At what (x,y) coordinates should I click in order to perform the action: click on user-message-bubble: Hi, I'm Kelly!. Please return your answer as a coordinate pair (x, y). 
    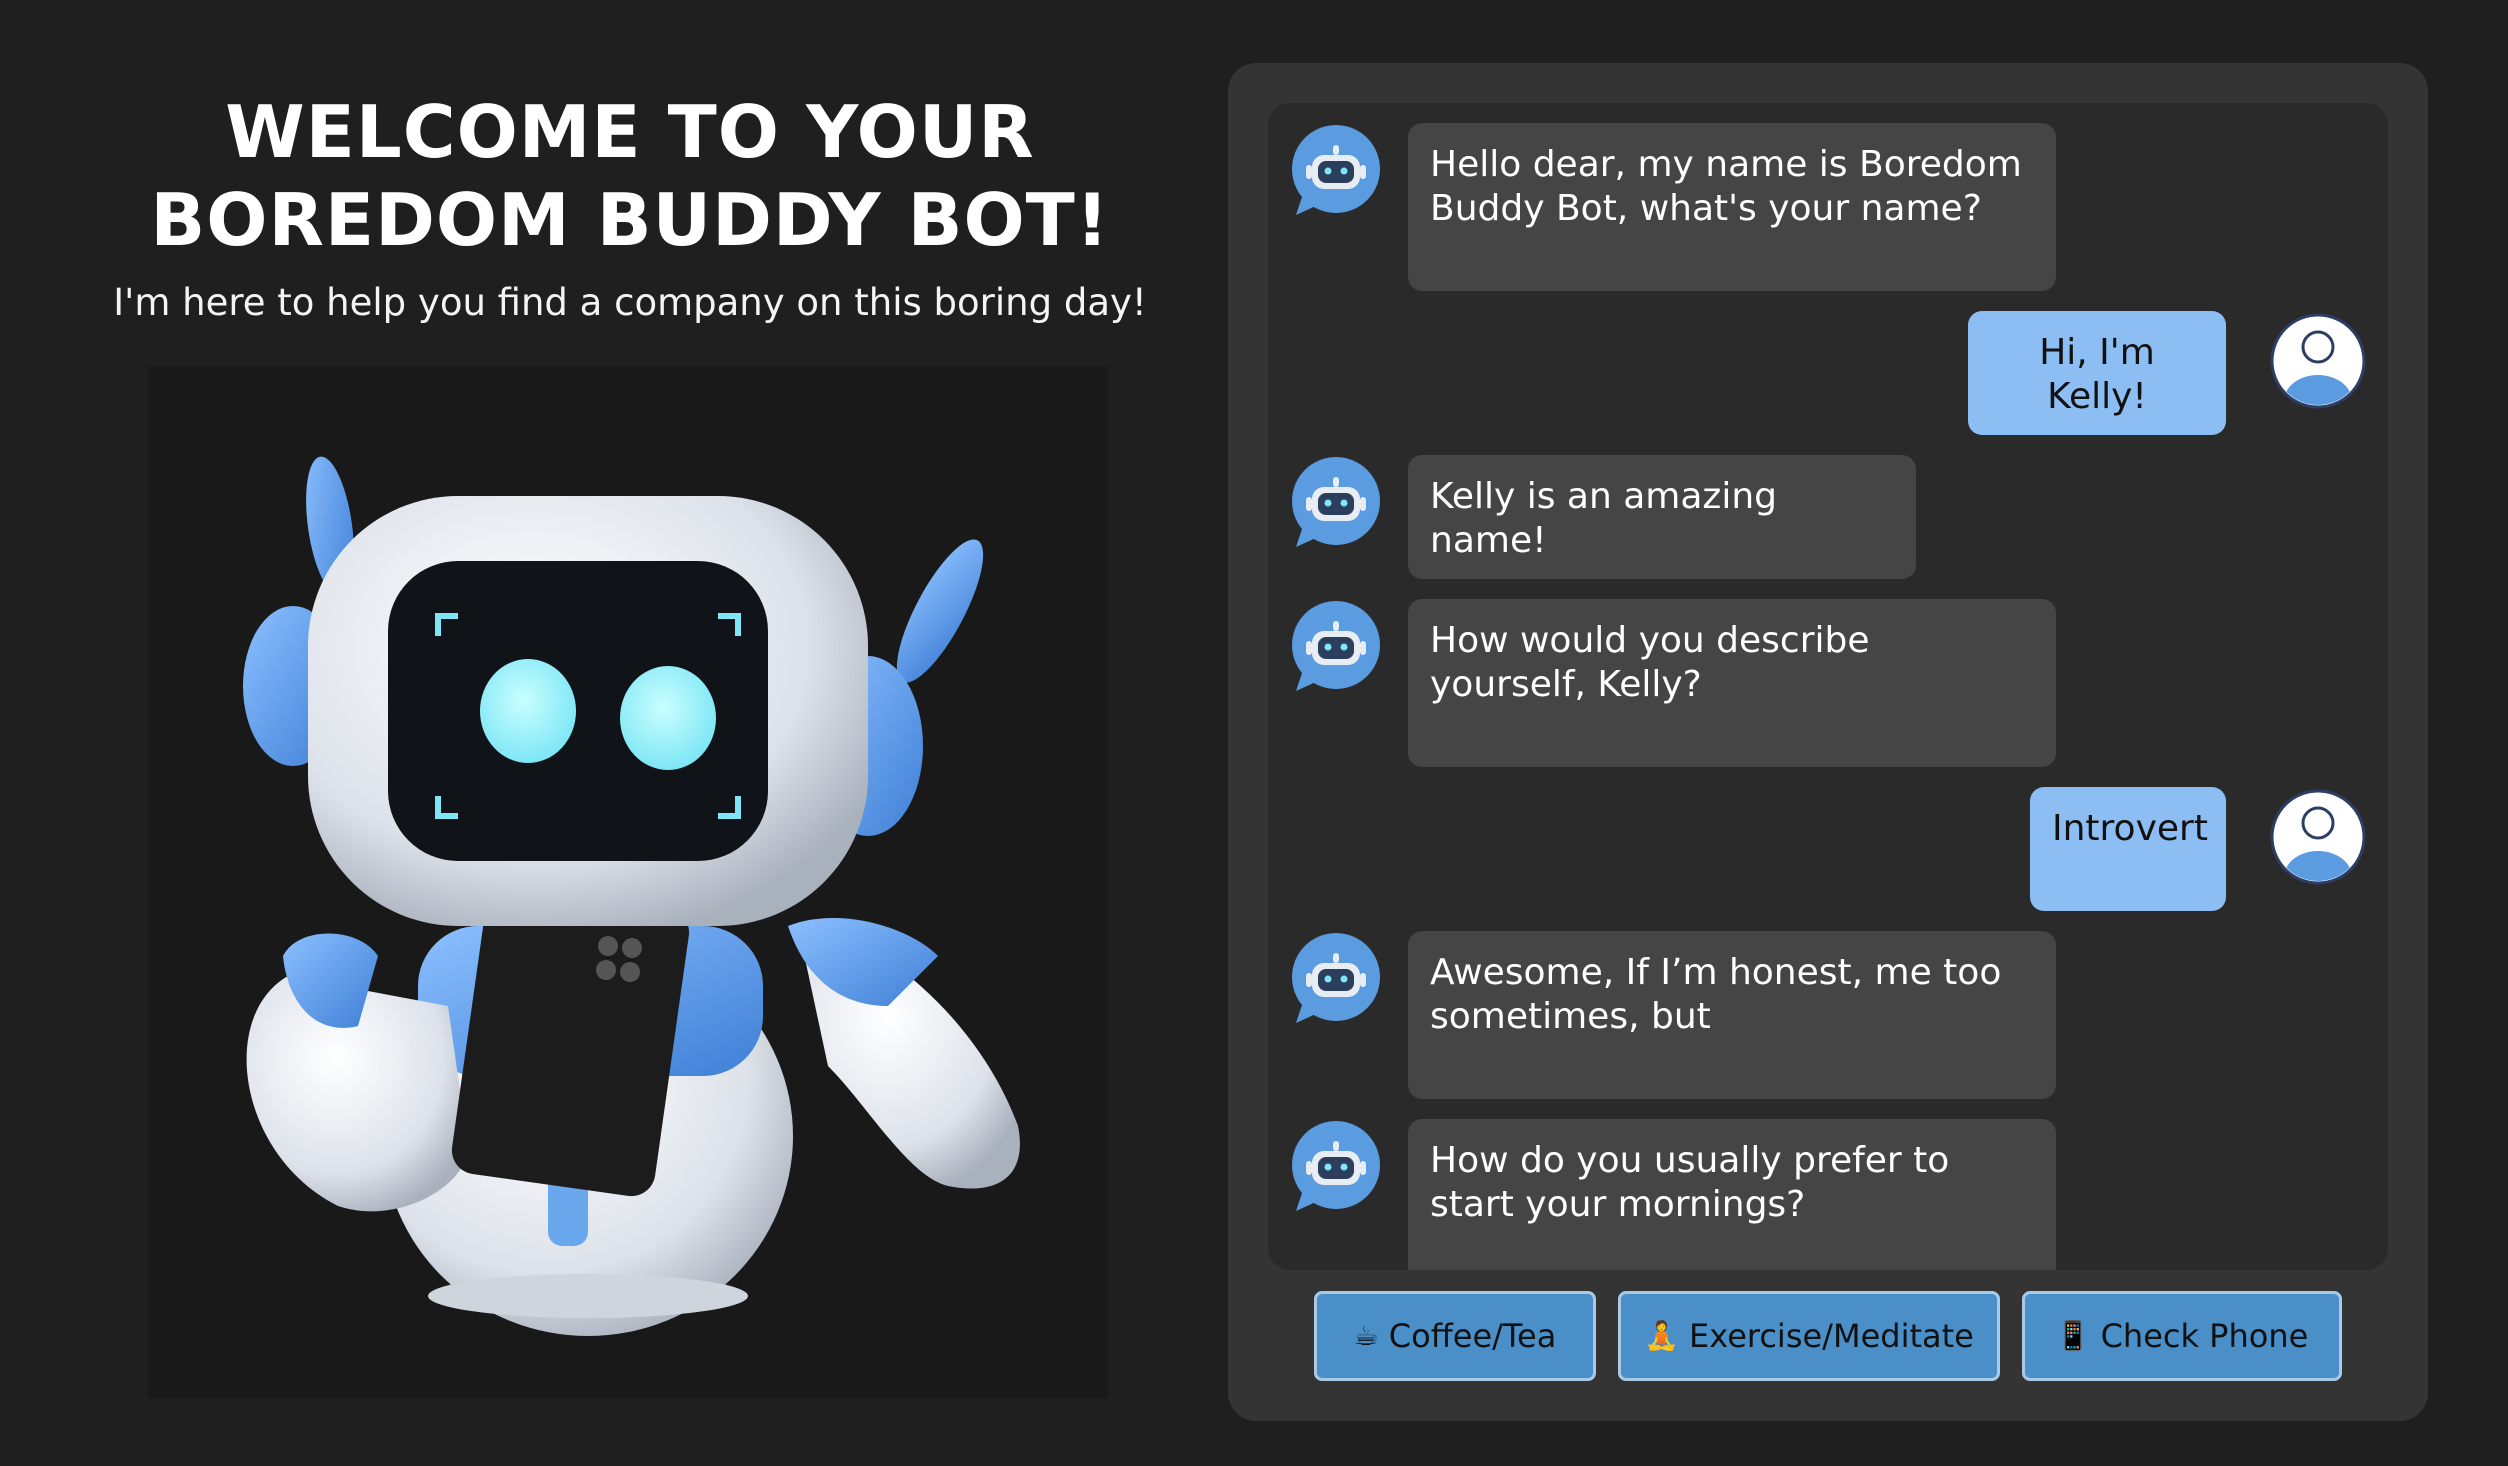
    Looking at the image, I should click on (2097, 373).